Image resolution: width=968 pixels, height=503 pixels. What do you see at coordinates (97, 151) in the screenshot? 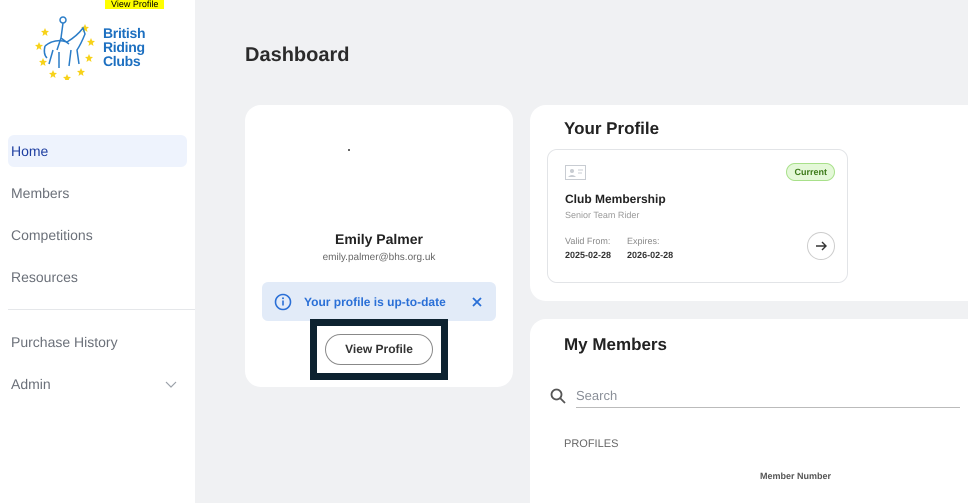
I see `nav-item: Home` at bounding box center [97, 151].